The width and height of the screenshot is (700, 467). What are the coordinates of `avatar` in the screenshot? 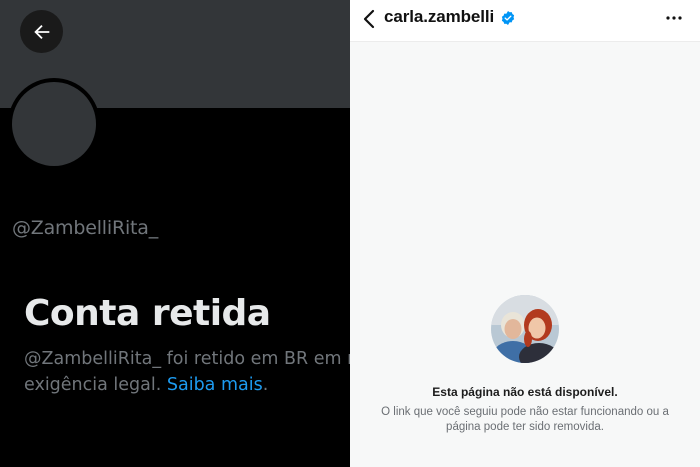 It's located at (54, 124).